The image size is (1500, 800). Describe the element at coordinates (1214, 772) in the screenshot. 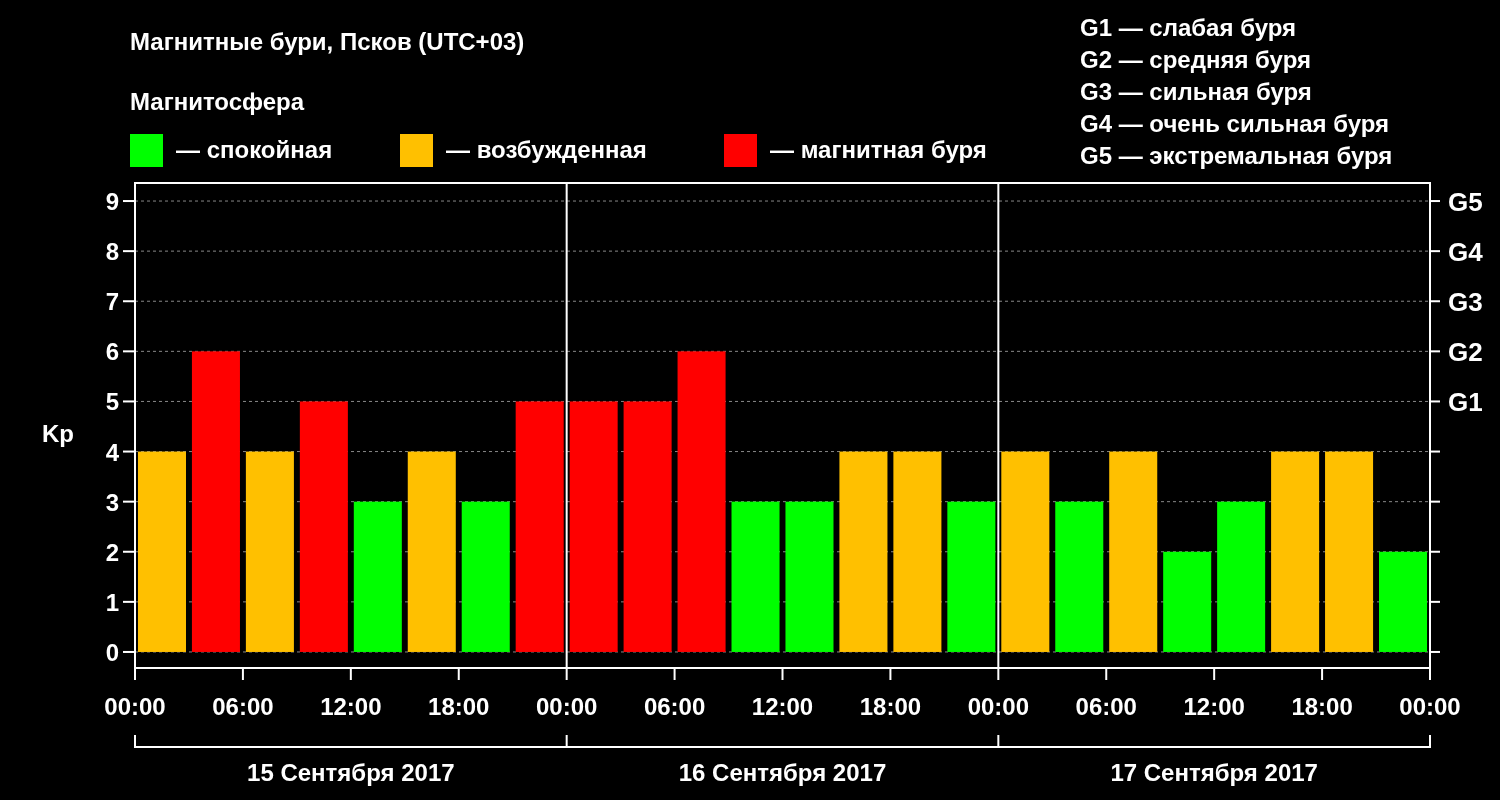

I see `date-label: 17 Сентября 2017` at that location.